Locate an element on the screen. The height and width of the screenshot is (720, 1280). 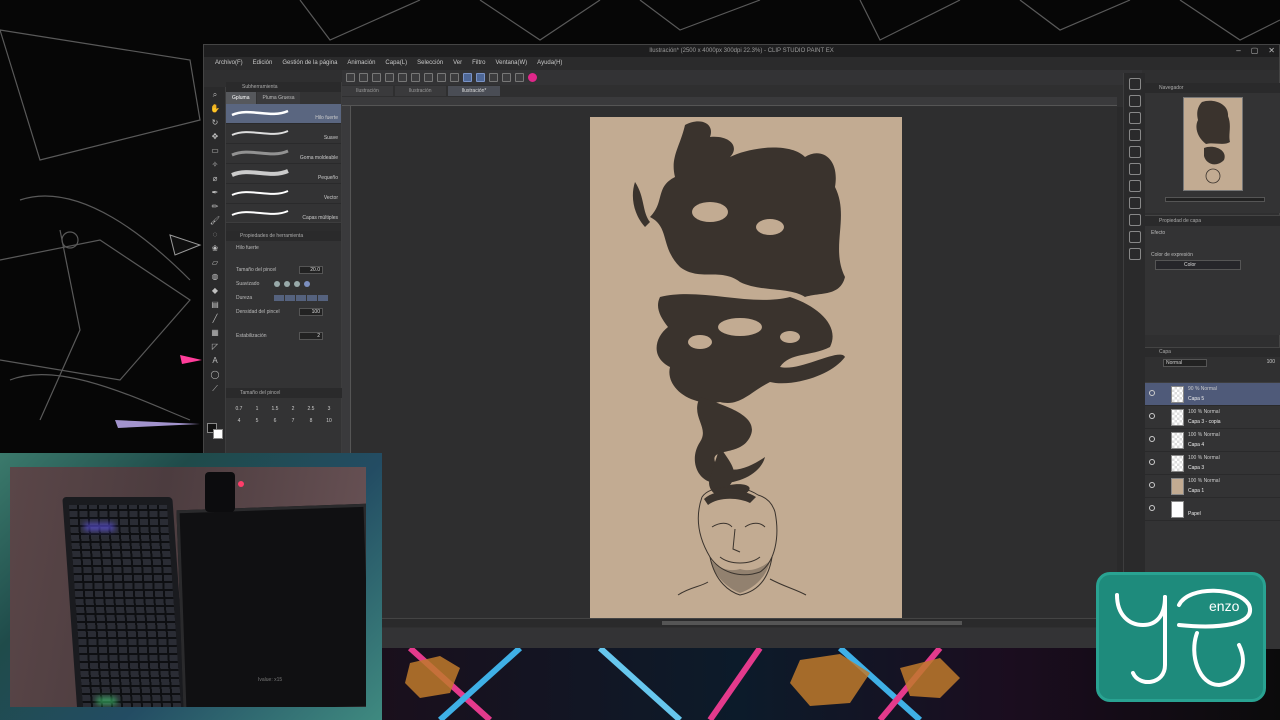
move-tool-icon: ✥ is located at coordinates (215, 137).